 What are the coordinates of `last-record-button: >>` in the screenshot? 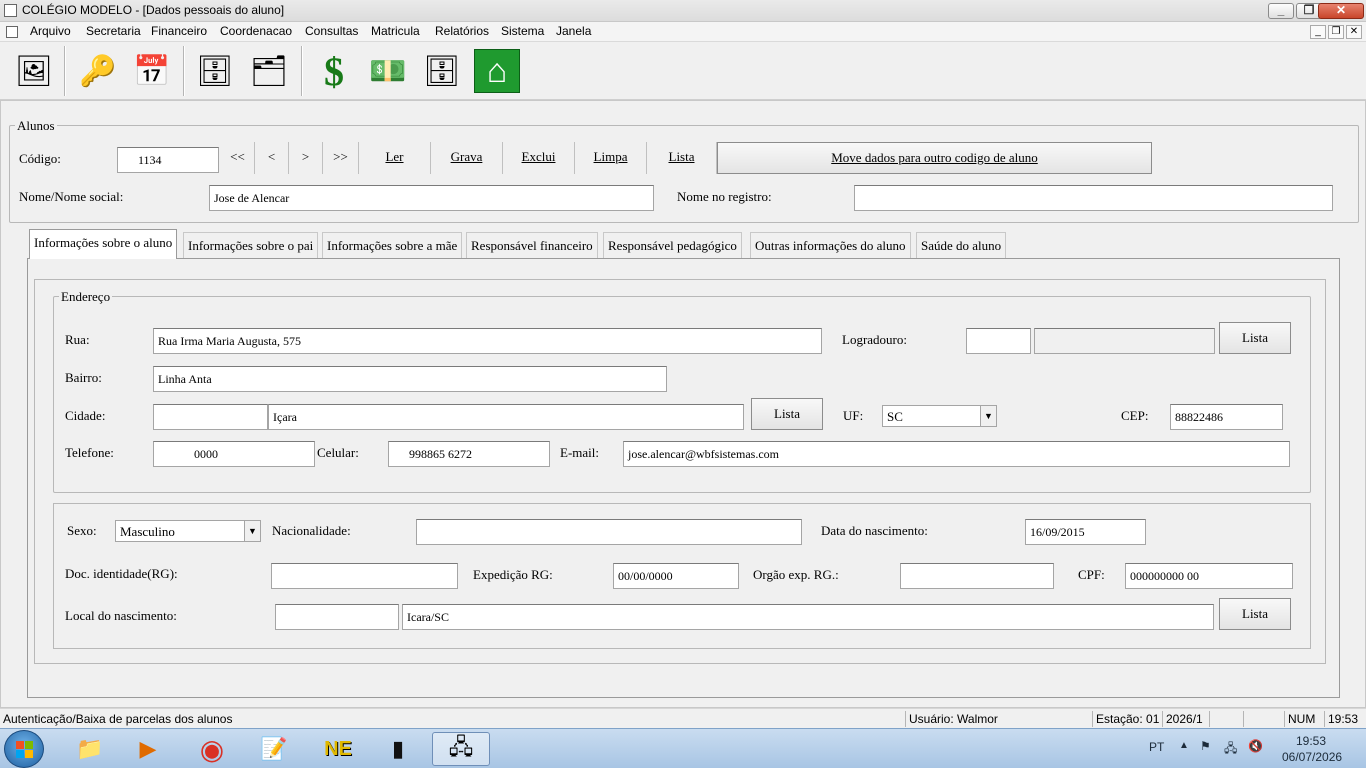 It's located at (341, 158).